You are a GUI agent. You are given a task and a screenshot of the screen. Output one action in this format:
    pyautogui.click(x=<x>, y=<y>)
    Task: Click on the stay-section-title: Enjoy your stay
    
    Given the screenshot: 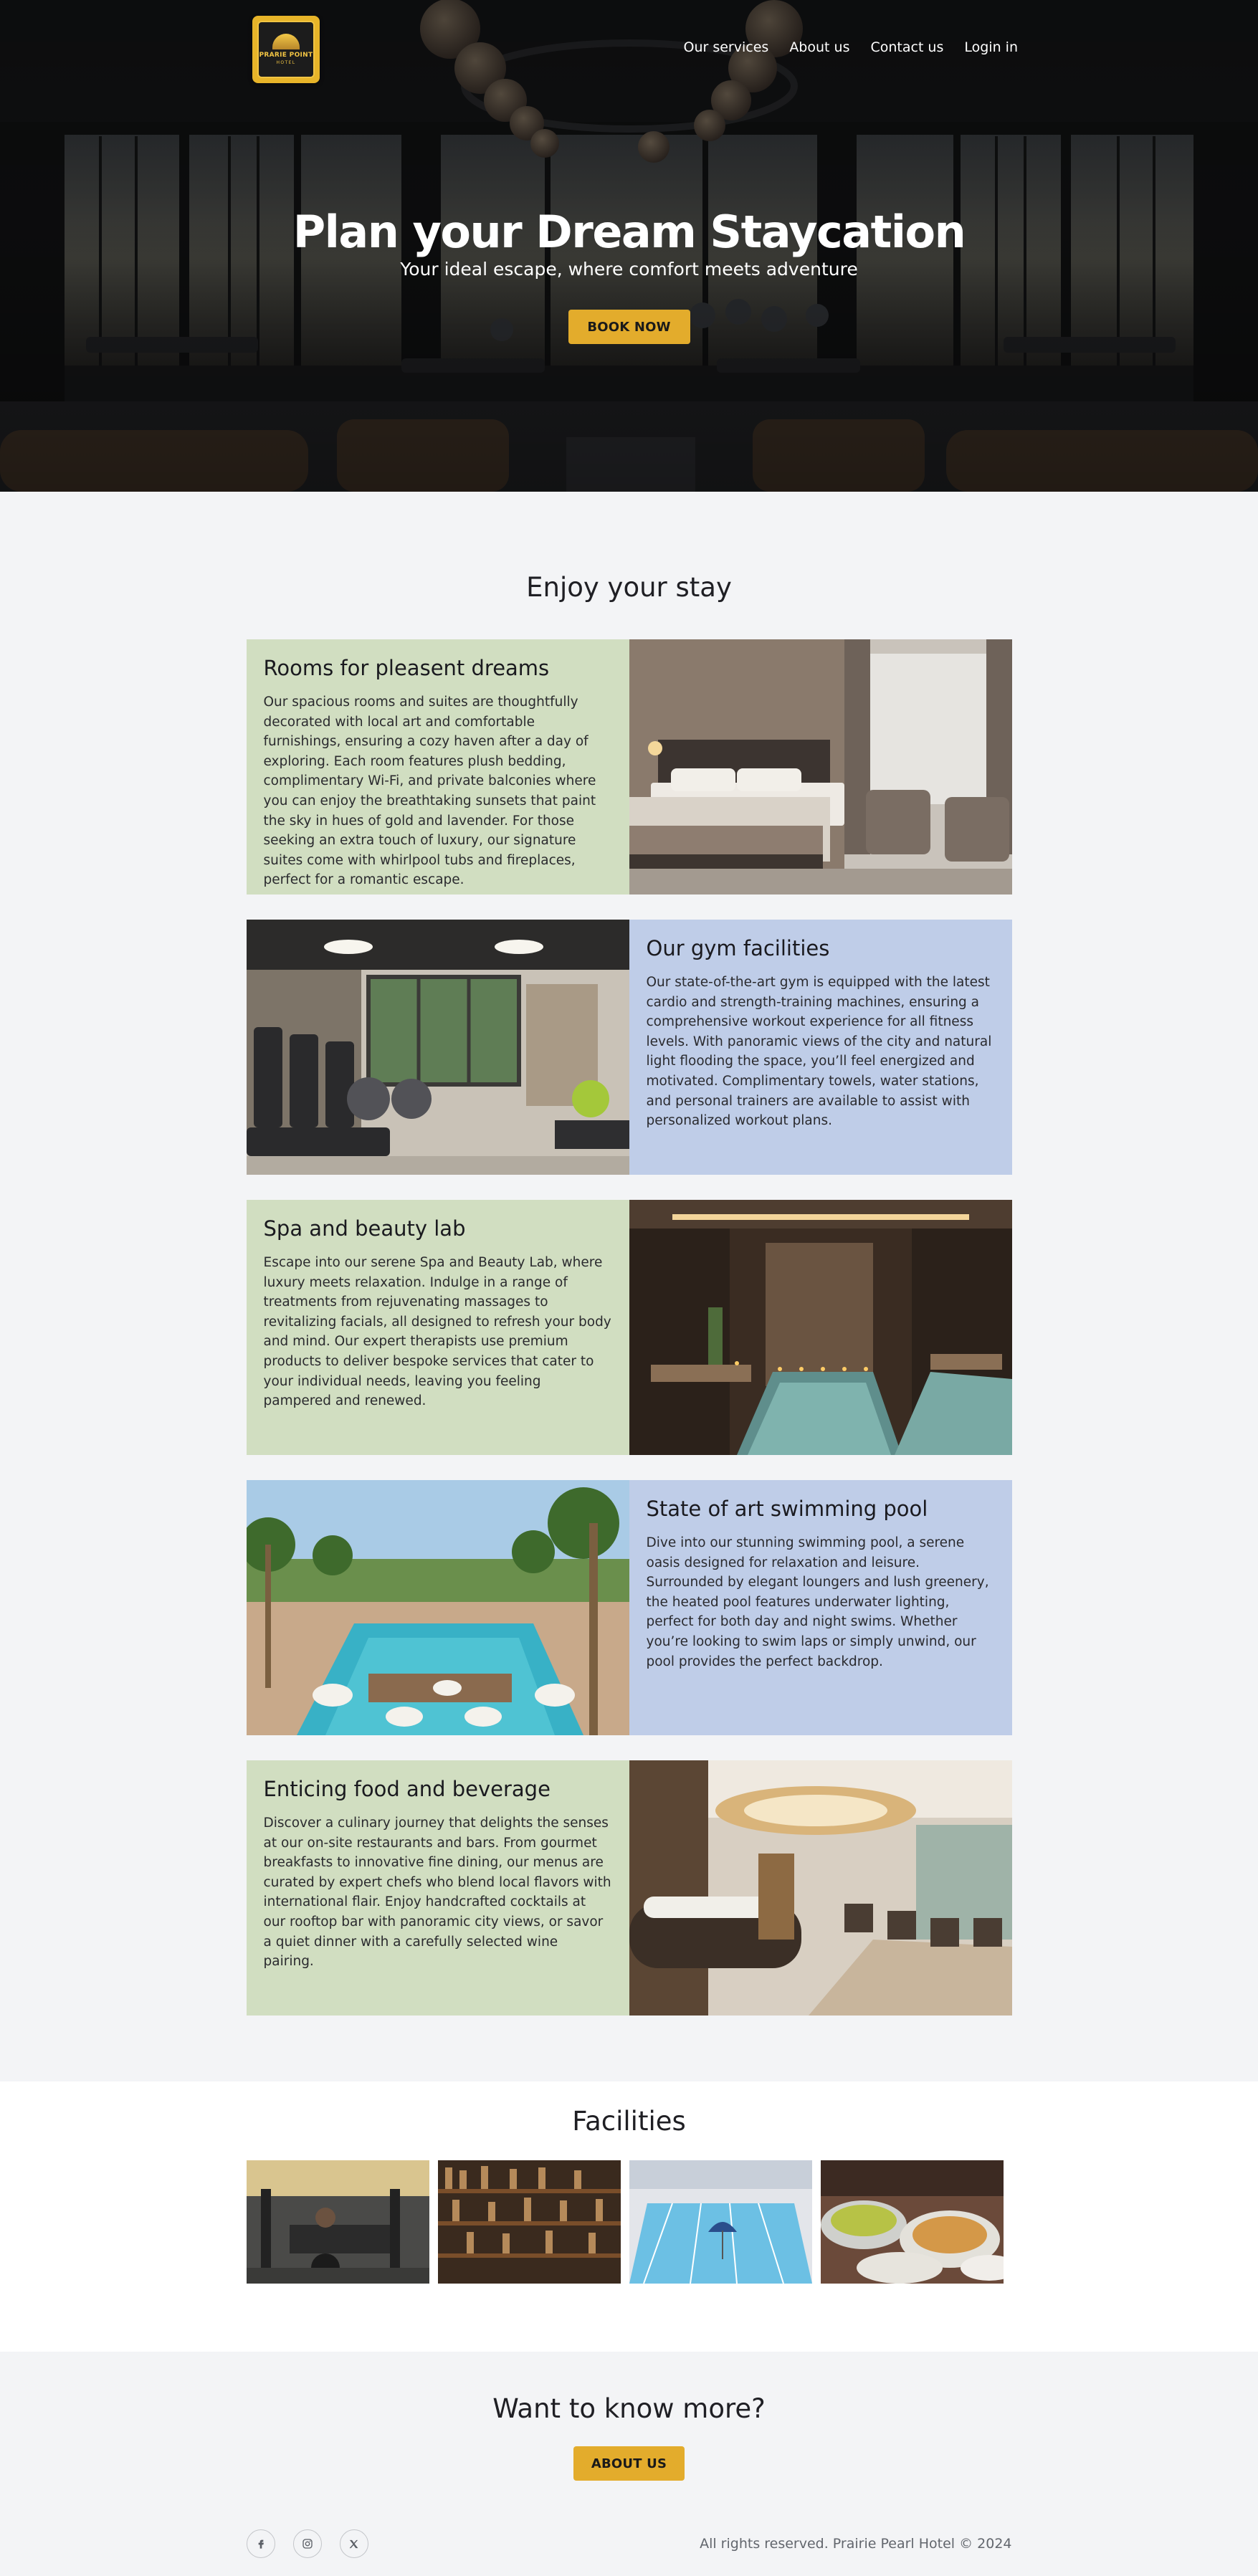 What is the action you would take?
    pyautogui.click(x=629, y=587)
    